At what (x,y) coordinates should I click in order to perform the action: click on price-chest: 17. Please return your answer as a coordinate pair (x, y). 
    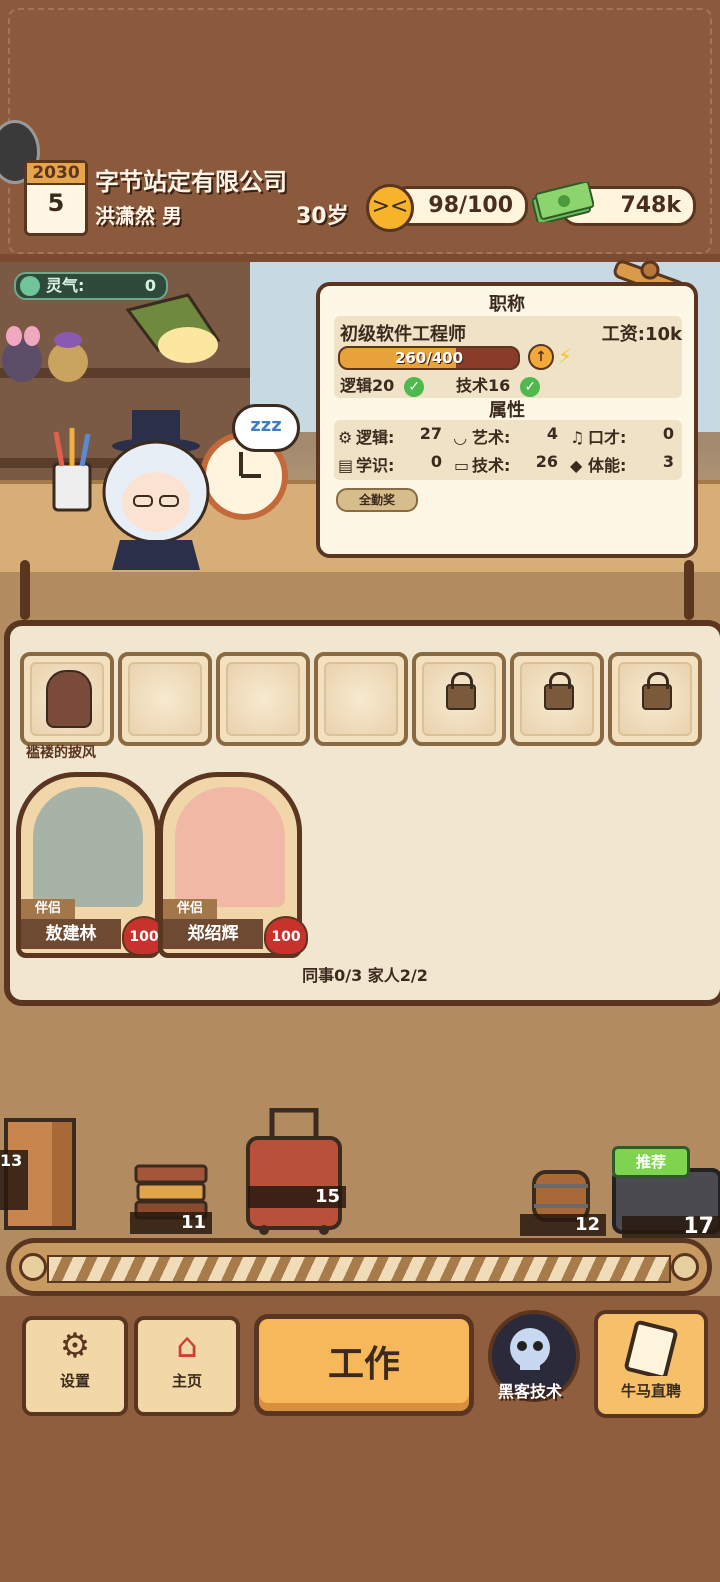
    Looking at the image, I should click on (671, 1227).